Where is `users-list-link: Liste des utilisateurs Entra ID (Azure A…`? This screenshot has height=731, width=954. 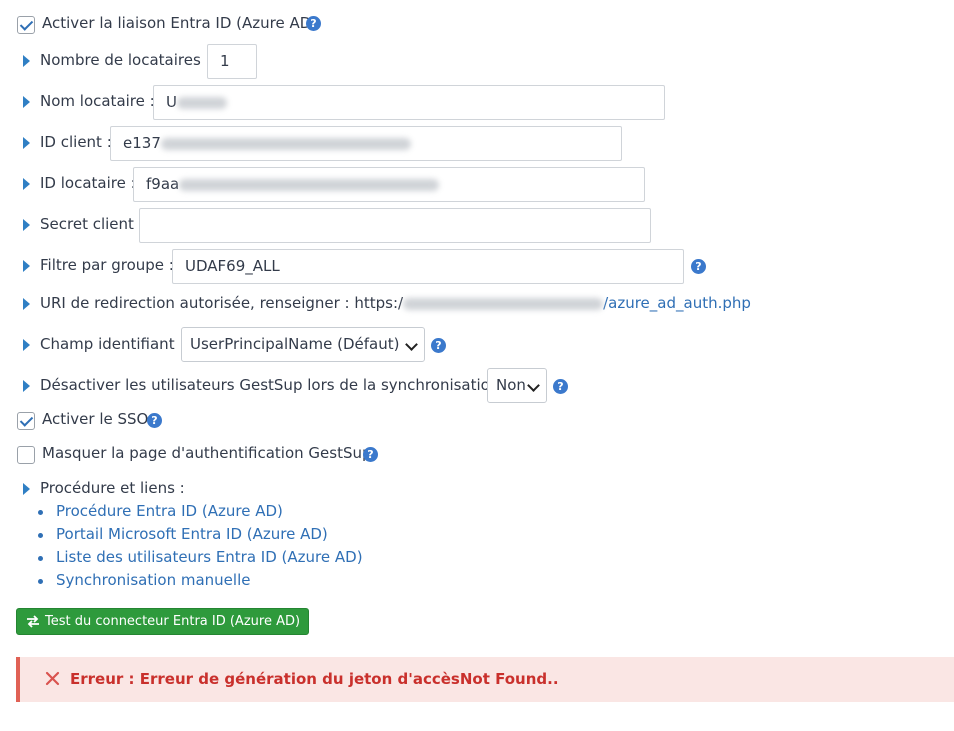
users-list-link: Liste des utilisateurs Entra ID (Azure A… is located at coordinates (209, 557).